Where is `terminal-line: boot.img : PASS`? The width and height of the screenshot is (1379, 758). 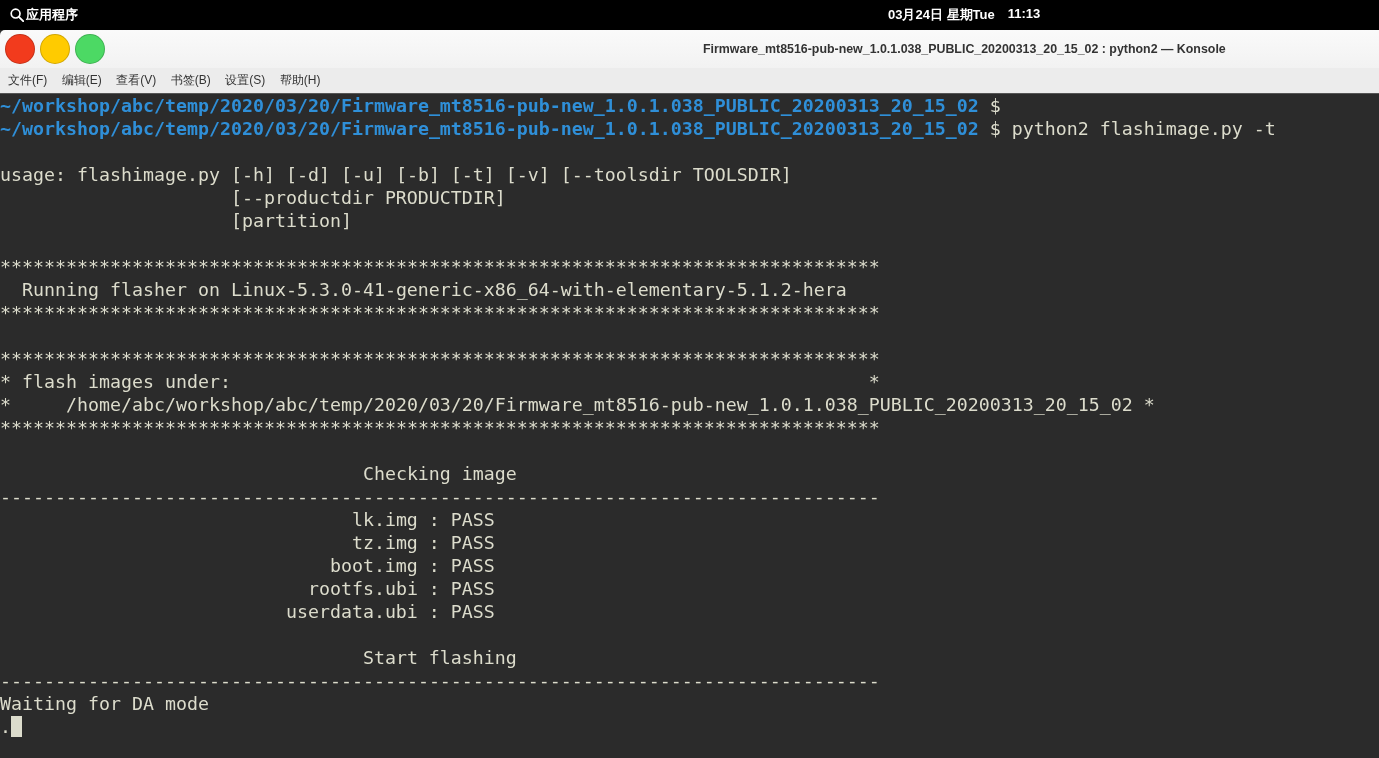 terminal-line: boot.img : PASS is located at coordinates (412, 565).